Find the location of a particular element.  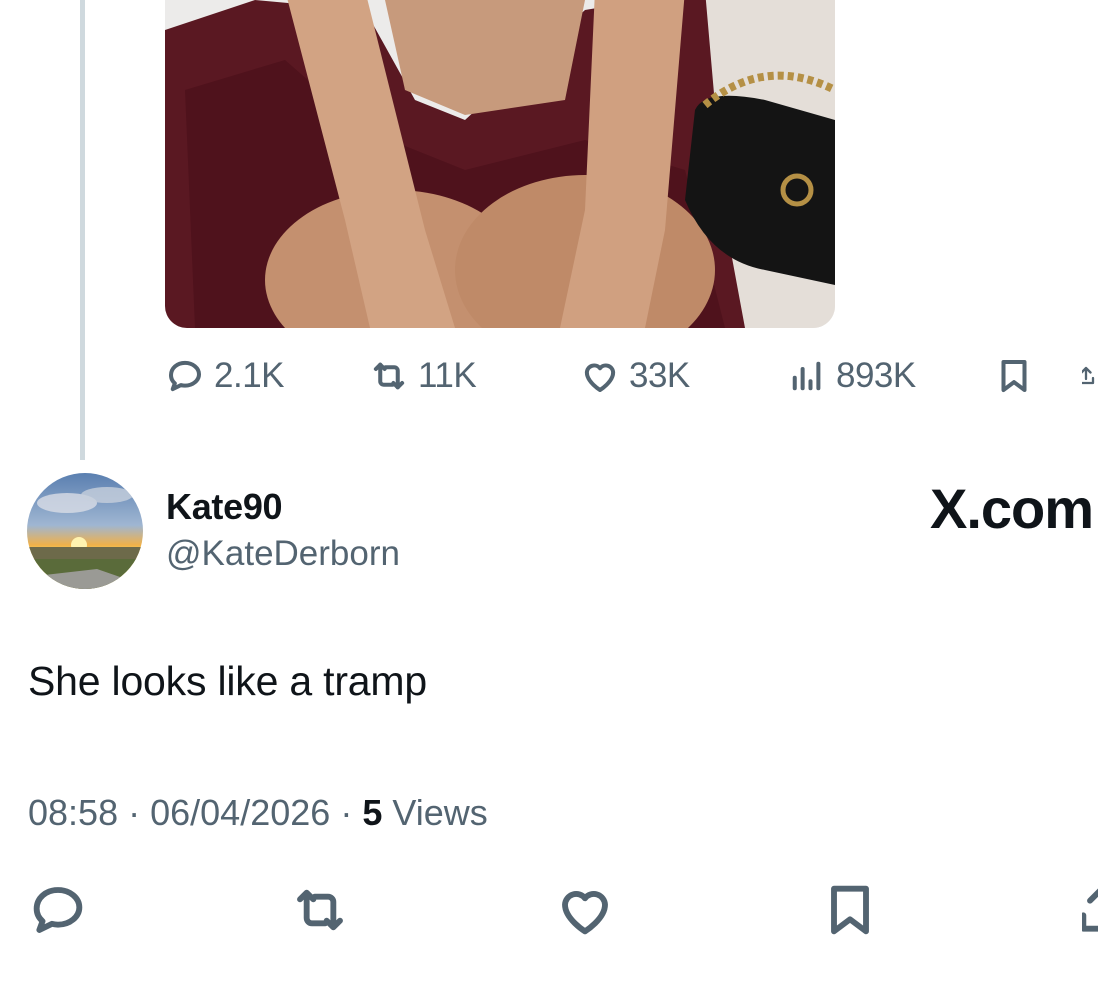

views-label: Views is located at coordinates (440, 812).